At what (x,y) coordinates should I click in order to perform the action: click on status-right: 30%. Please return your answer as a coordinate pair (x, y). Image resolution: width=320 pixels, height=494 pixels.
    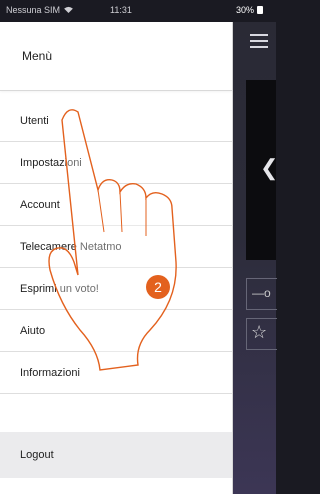
    Looking at the image, I should click on (250, 10).